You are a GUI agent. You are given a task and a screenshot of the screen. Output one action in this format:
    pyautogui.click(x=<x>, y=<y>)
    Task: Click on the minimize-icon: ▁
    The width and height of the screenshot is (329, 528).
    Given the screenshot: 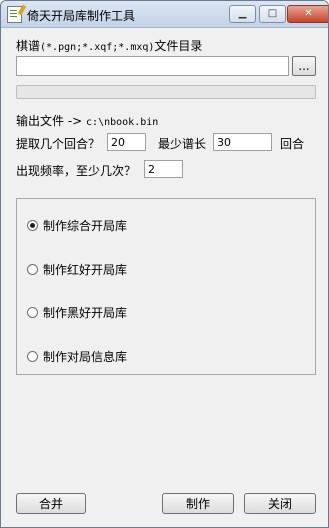 What is the action you would take?
    pyautogui.click(x=242, y=13)
    